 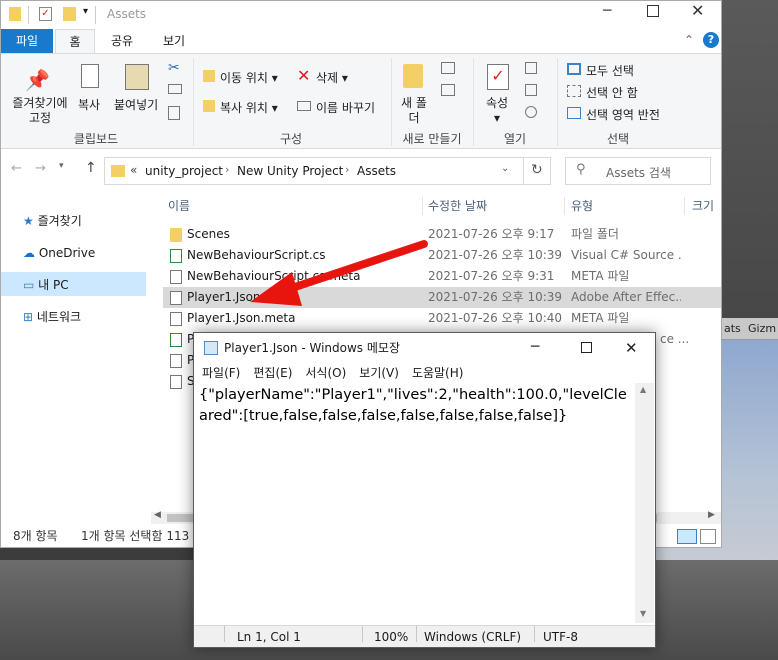 What do you see at coordinates (91, 168) in the screenshot?
I see `up-icon: ↑` at bounding box center [91, 168].